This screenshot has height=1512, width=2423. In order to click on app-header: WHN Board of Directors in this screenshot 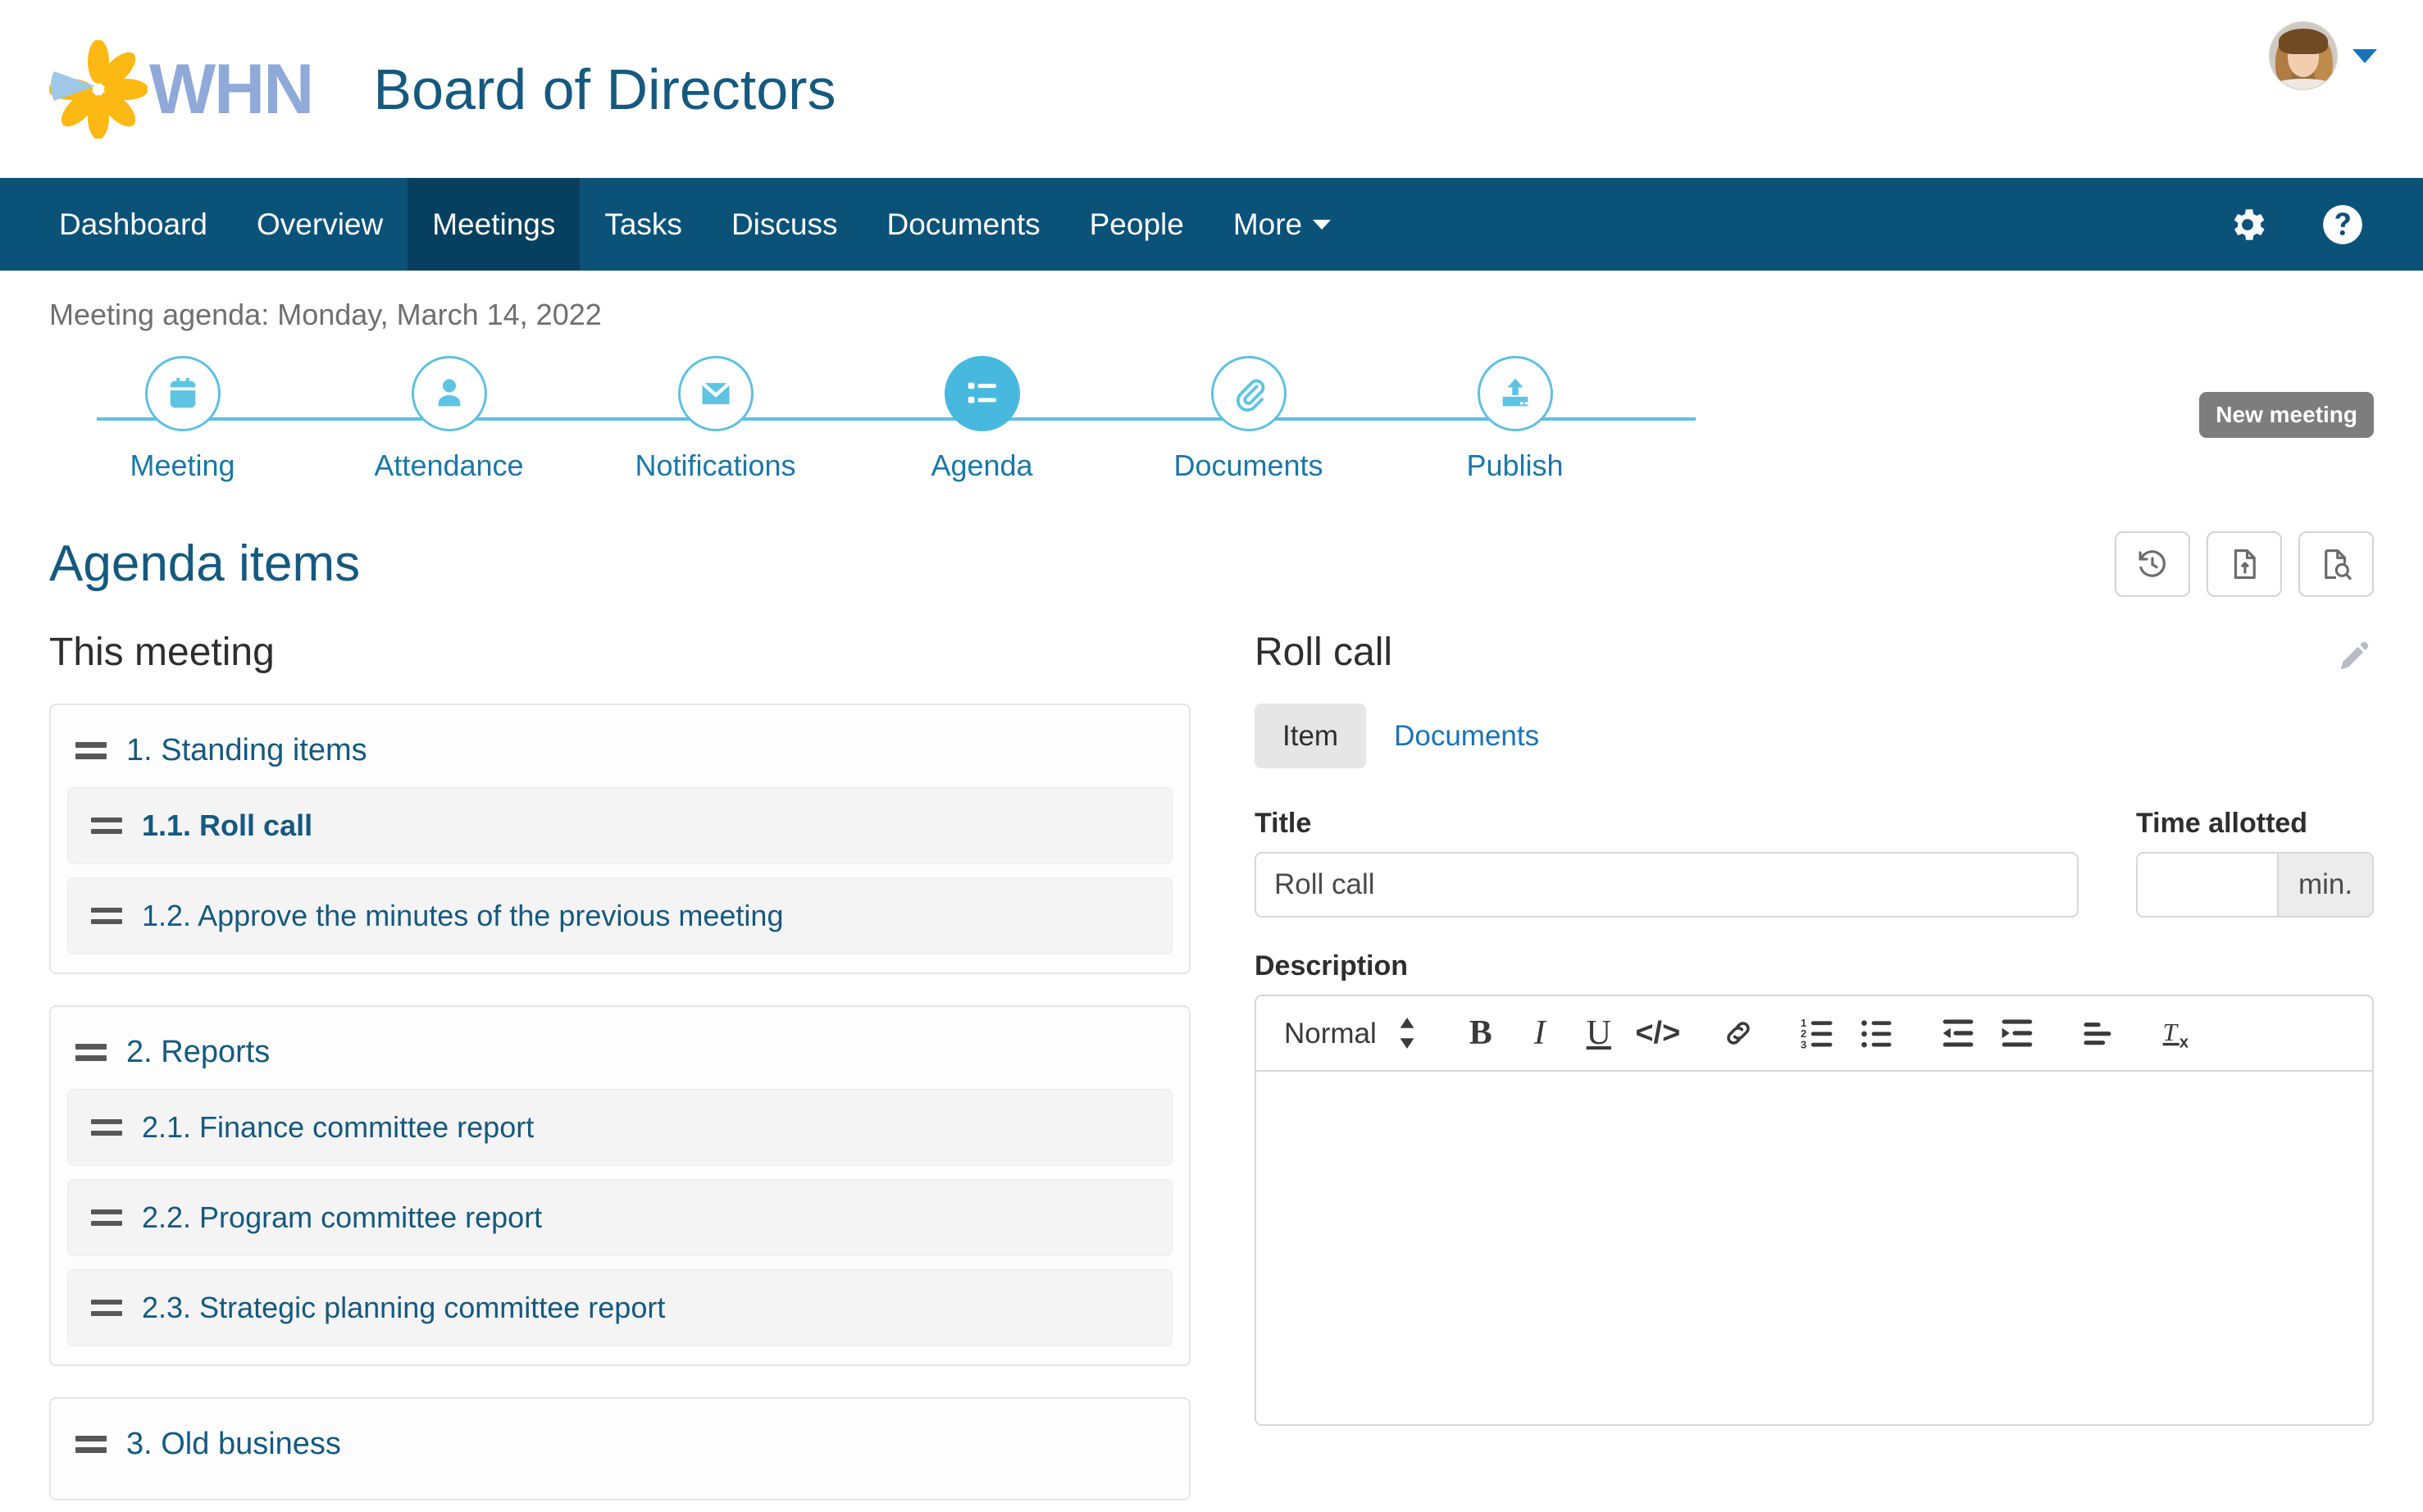, I will do `click(1212, 89)`.